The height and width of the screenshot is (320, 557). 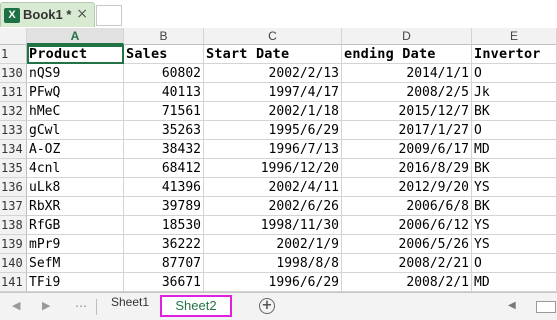 What do you see at coordinates (546, 307) in the screenshot?
I see `scrollbar-thumb` at bounding box center [546, 307].